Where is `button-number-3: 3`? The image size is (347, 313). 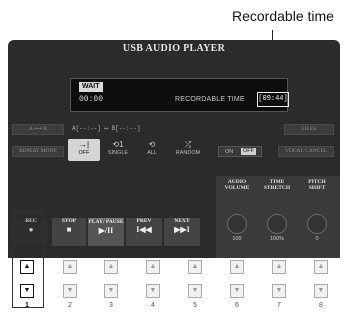
button-number-3: 3 is located at coordinates (111, 305).